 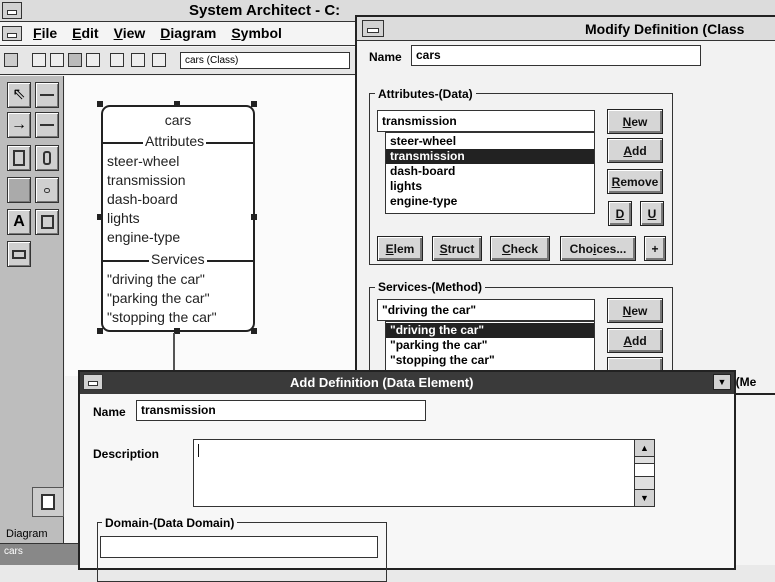 What do you see at coordinates (178, 120) in the screenshot?
I see `class-name: cars` at bounding box center [178, 120].